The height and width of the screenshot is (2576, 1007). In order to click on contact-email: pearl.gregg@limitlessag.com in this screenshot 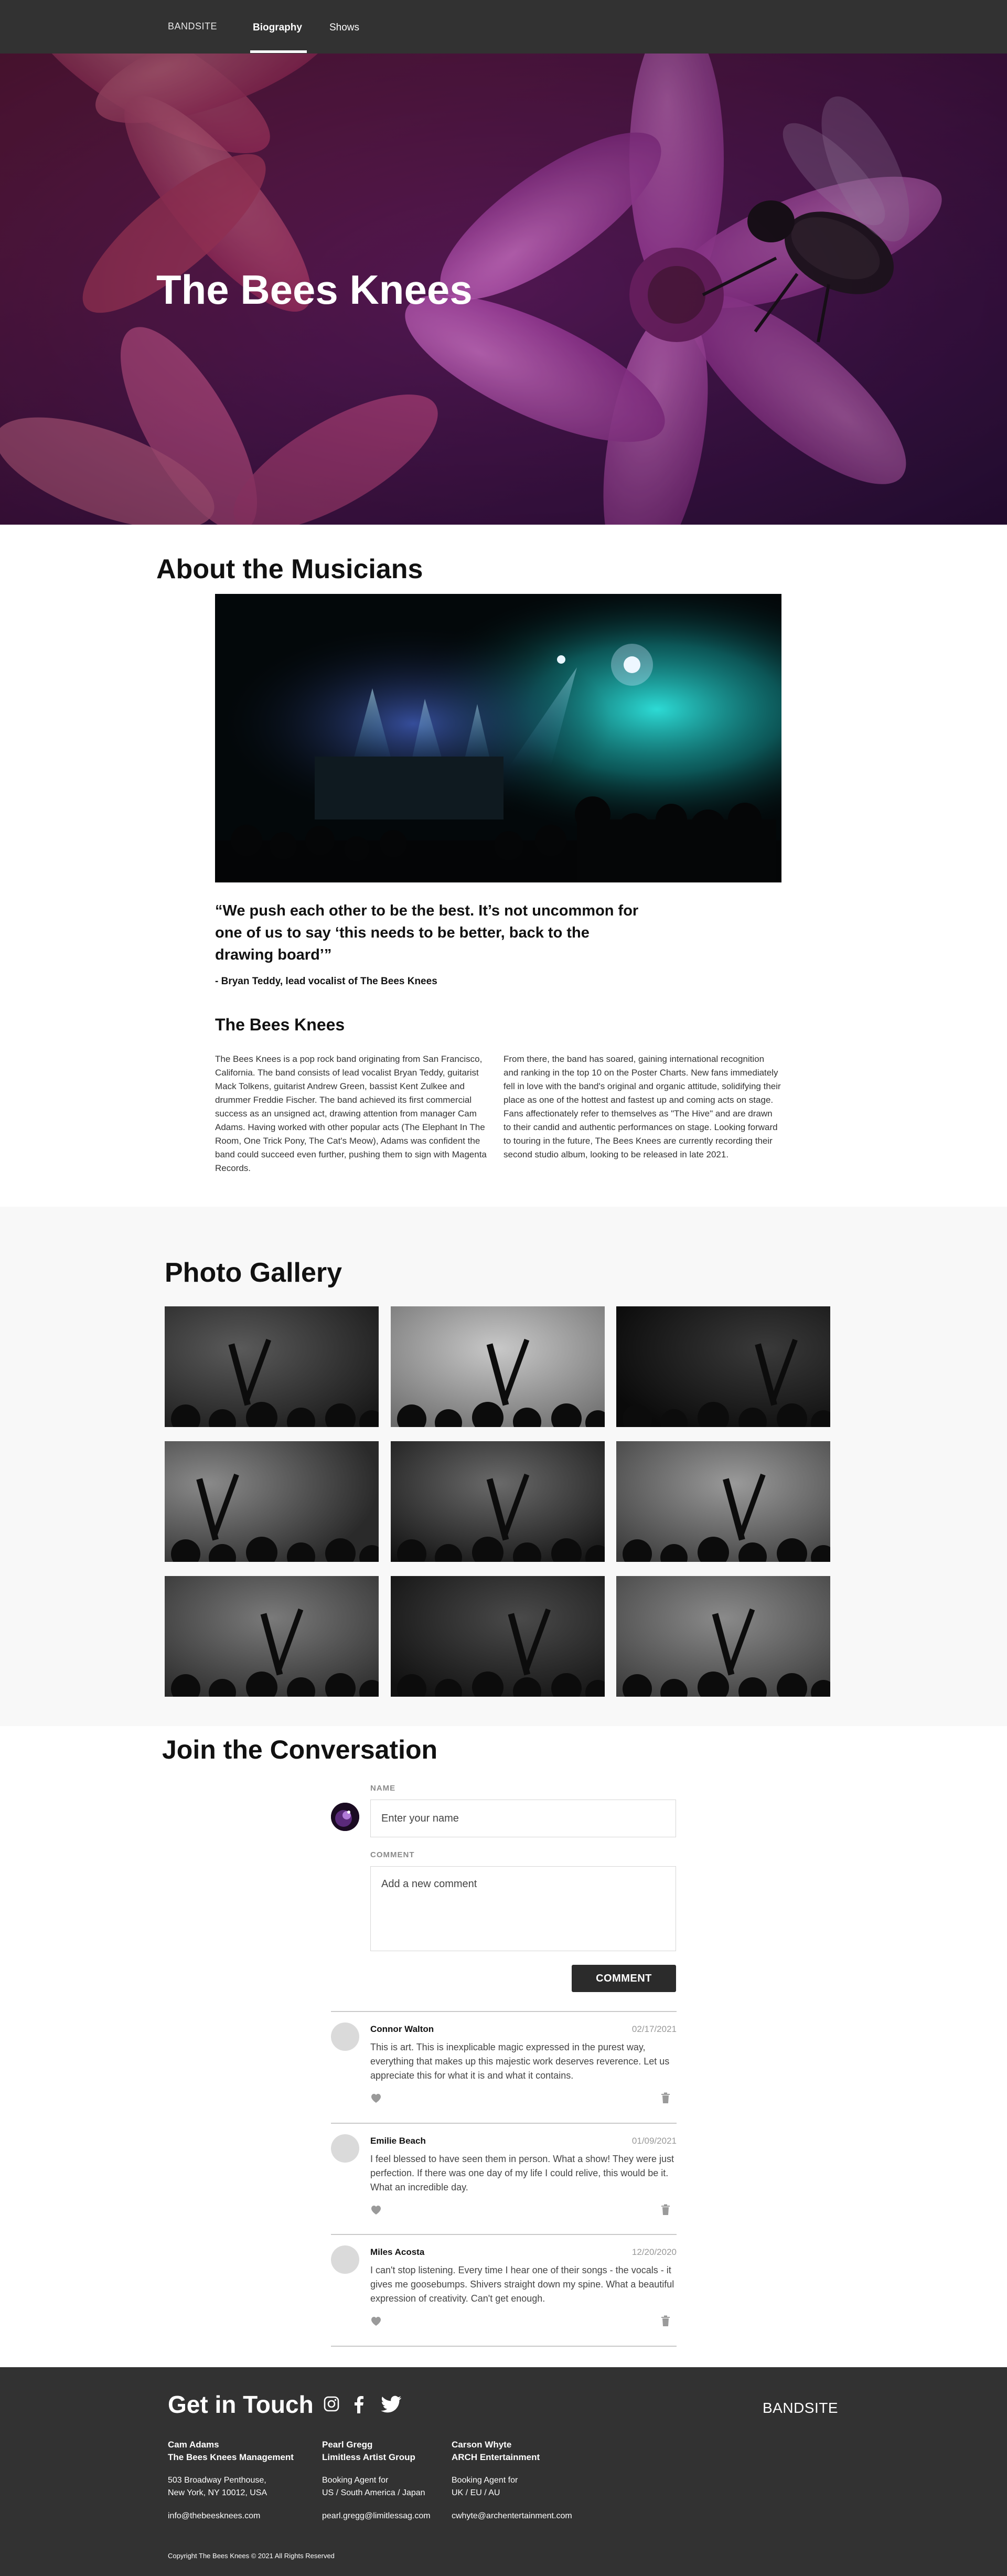, I will do `click(377, 2516)`.